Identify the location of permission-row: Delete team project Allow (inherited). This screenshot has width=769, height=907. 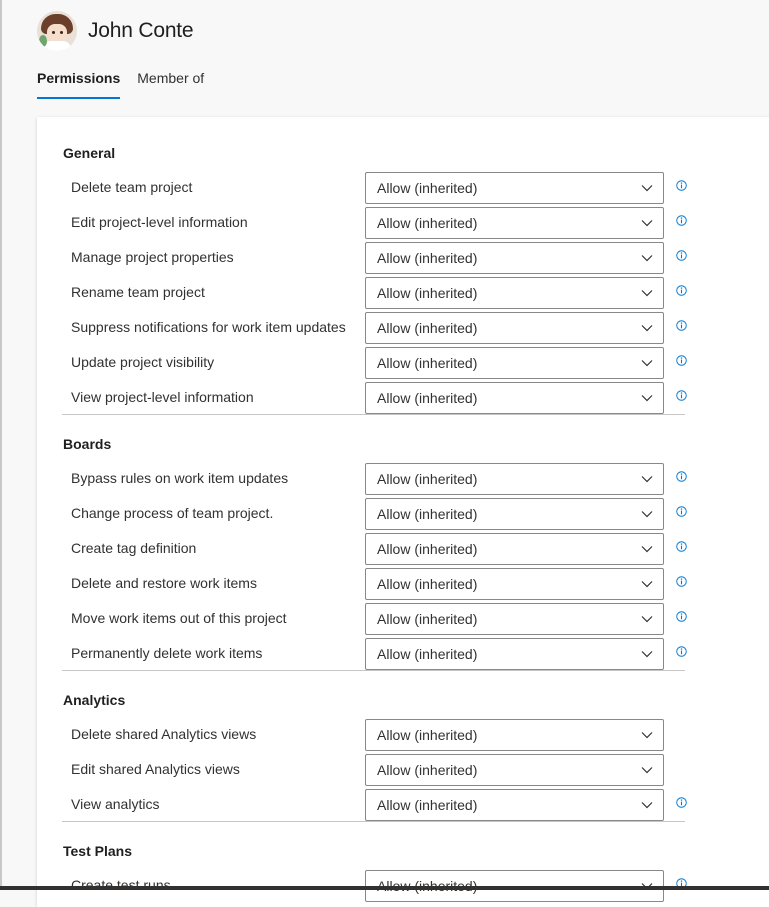
(387, 188).